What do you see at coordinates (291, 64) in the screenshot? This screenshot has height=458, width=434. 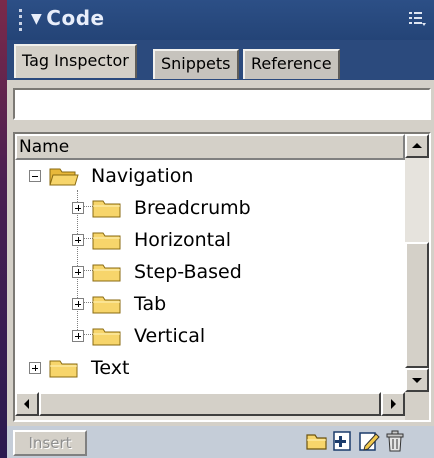 I see `tab-reference: Reference` at bounding box center [291, 64].